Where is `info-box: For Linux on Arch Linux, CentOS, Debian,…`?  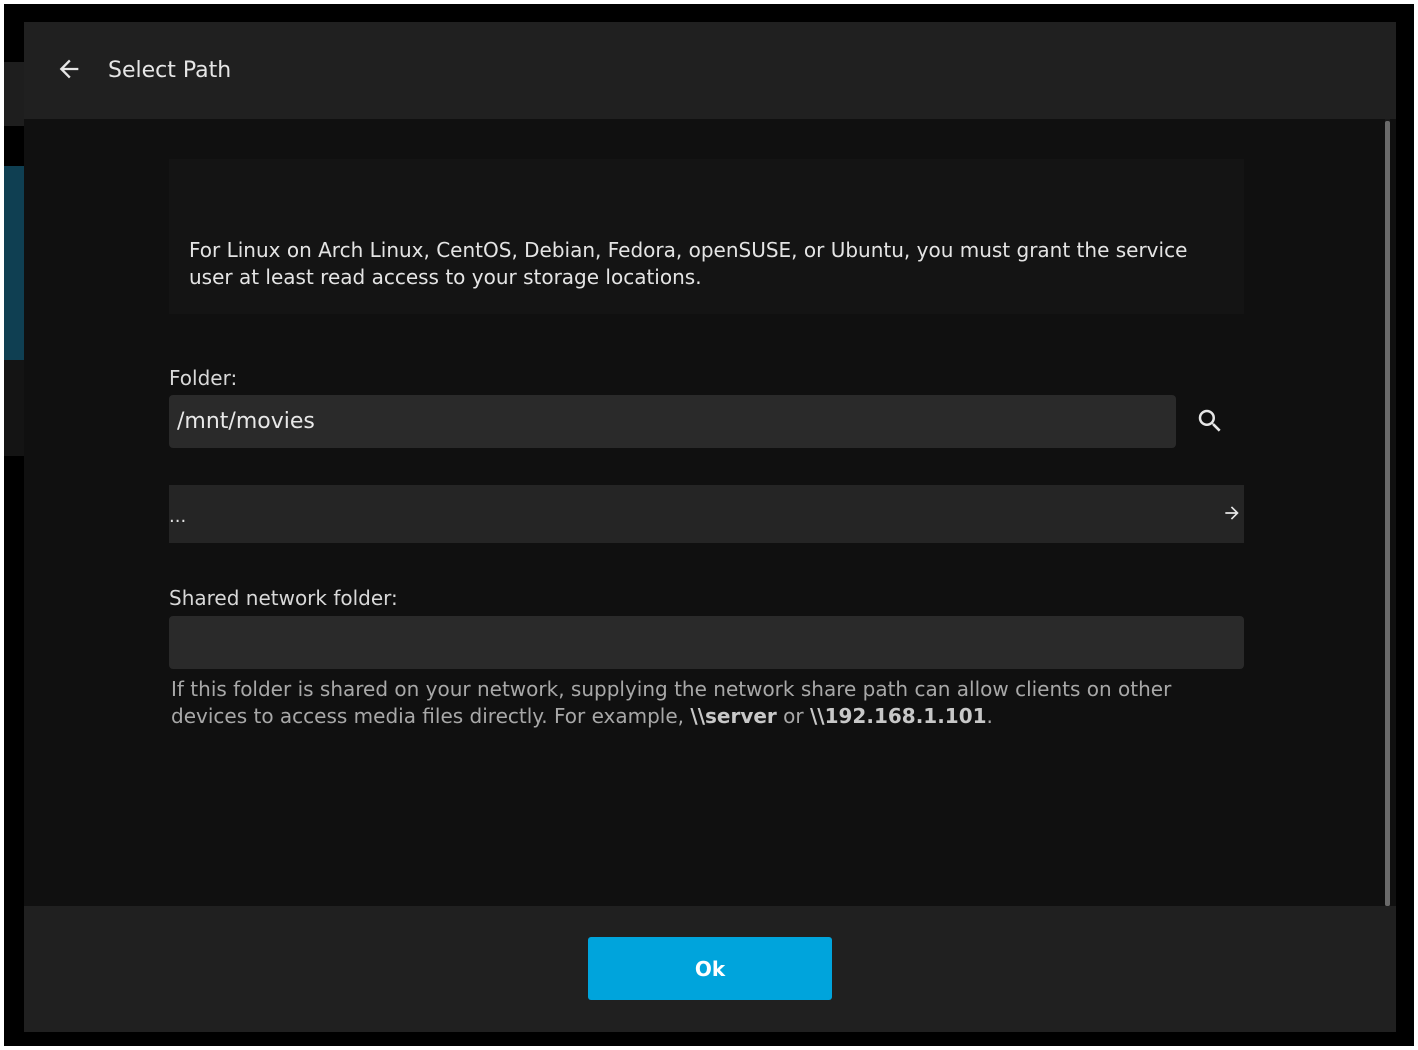 info-box: For Linux on Arch Linux, CentOS, Debian,… is located at coordinates (706, 236).